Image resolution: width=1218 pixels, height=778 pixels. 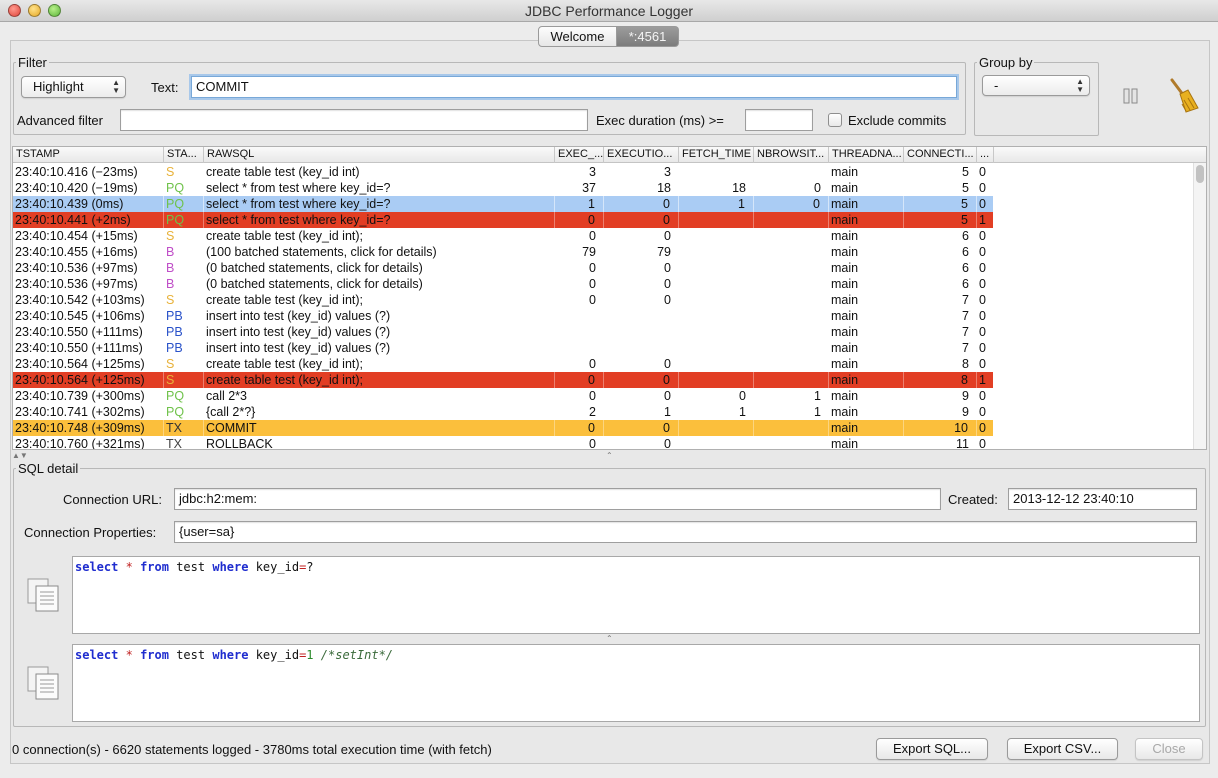 I want to click on cell-timestamp: 23:40:10.760 (+321ms), so click(x=80, y=443).